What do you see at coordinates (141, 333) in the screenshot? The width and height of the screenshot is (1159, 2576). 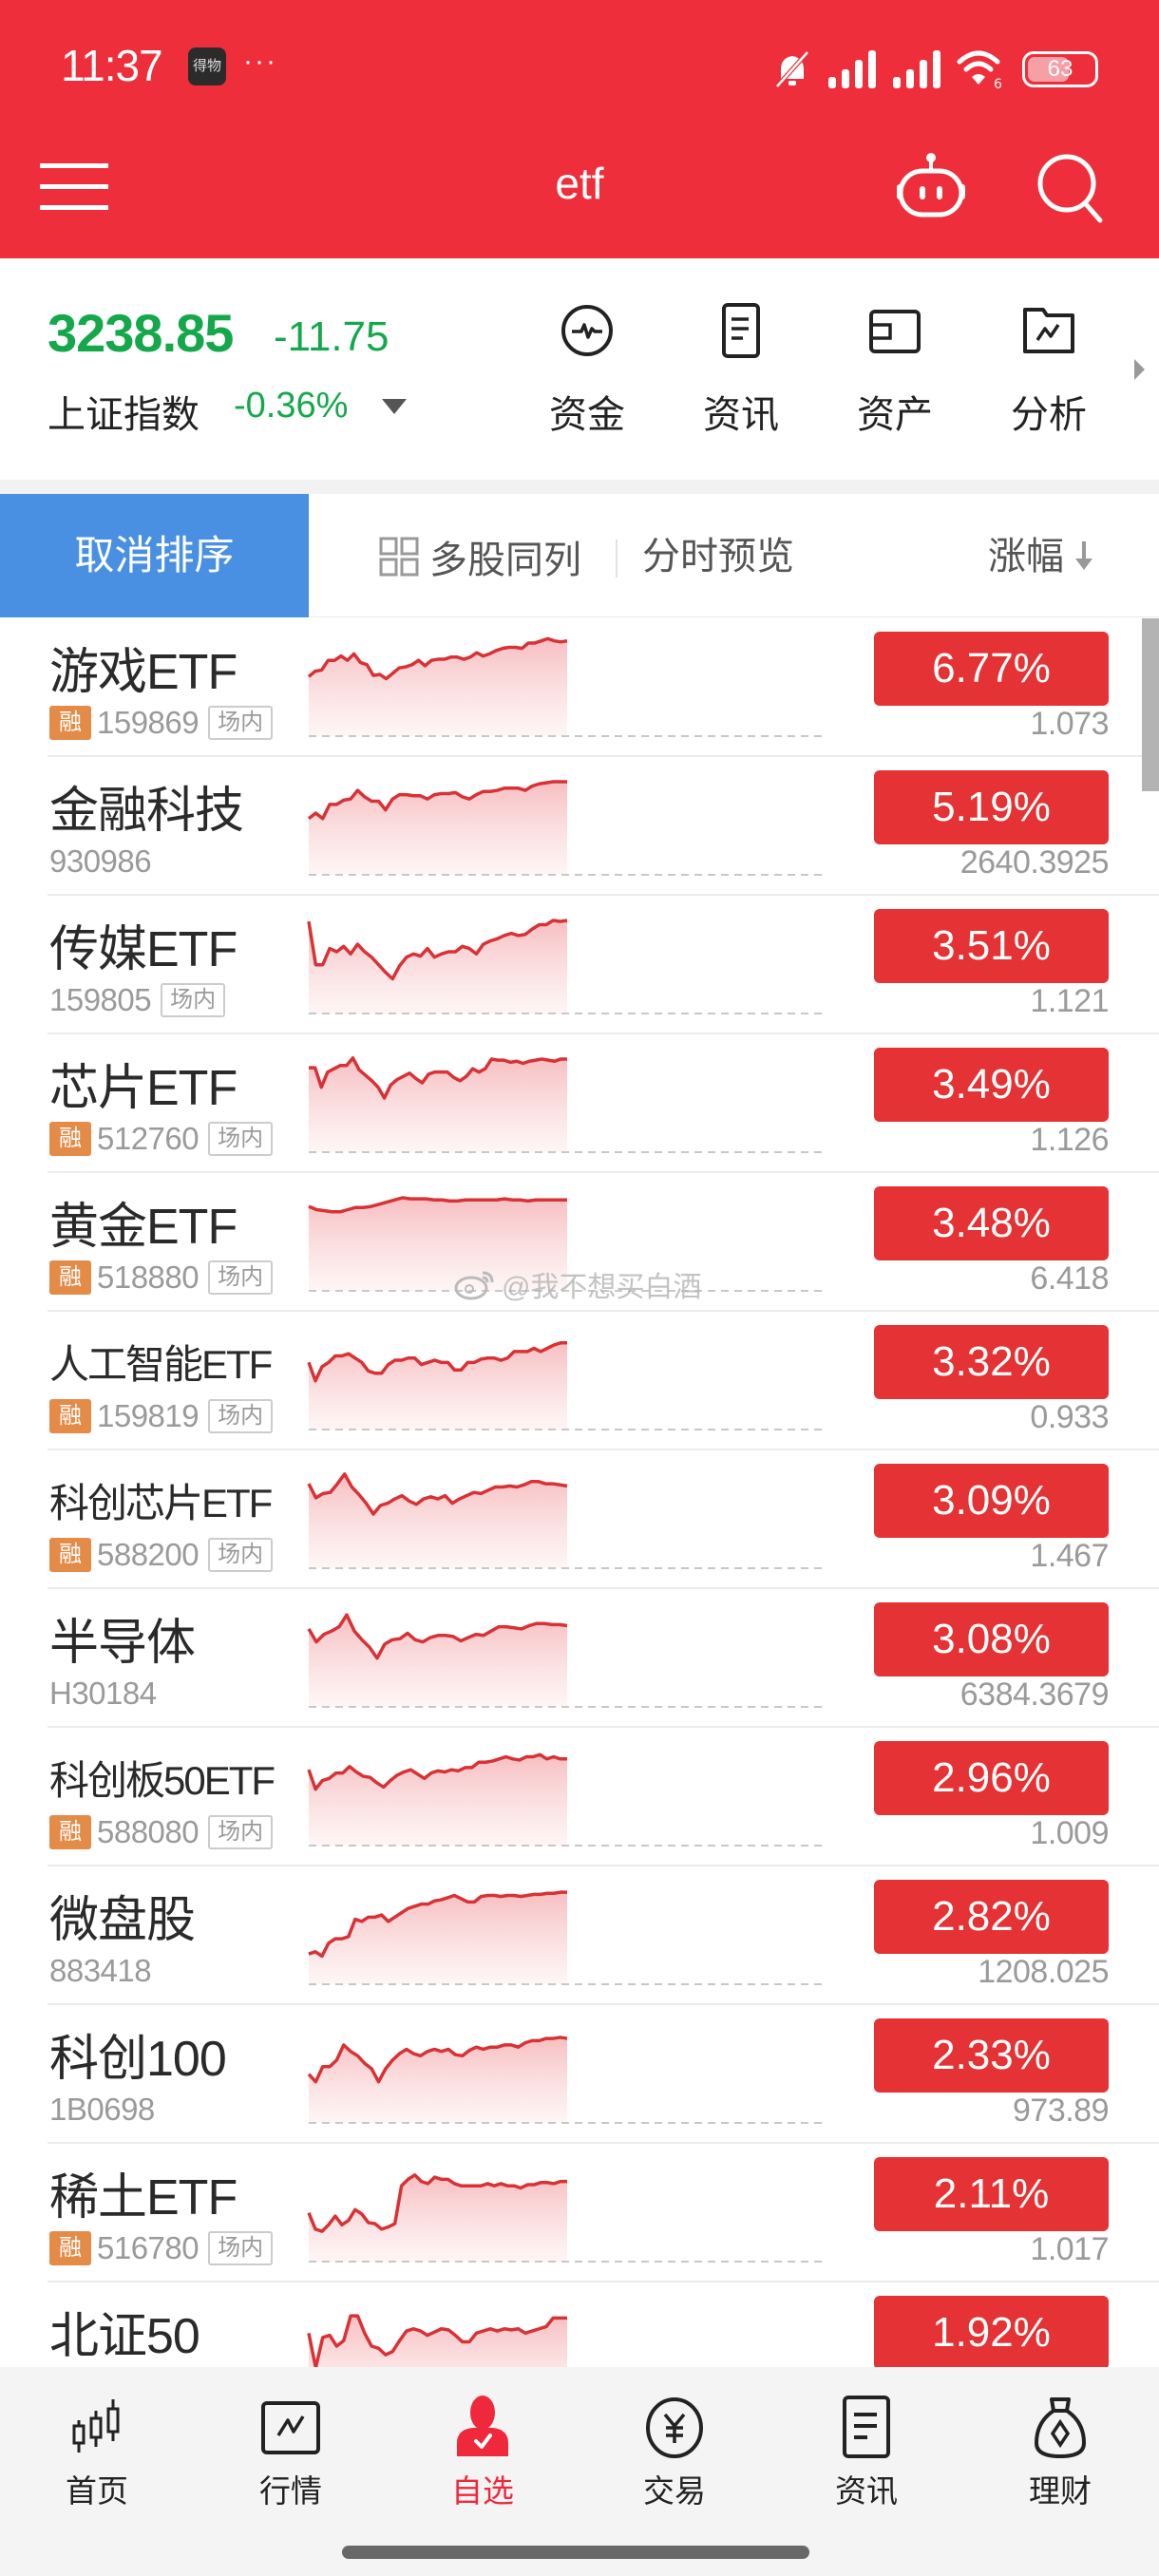 I see `index-price: 3238.85` at bounding box center [141, 333].